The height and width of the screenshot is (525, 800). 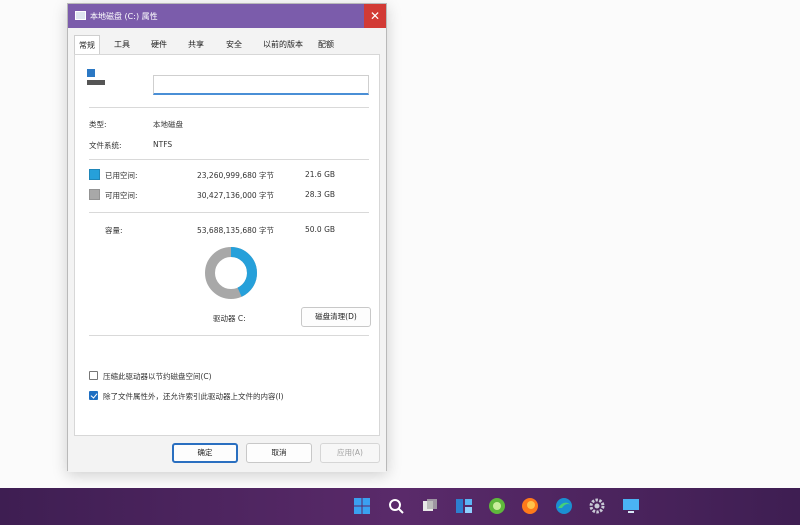 I want to click on tab-bar: 常规 工具 硬件 共享 安全 以前的版本 配额, so click(x=227, y=45).